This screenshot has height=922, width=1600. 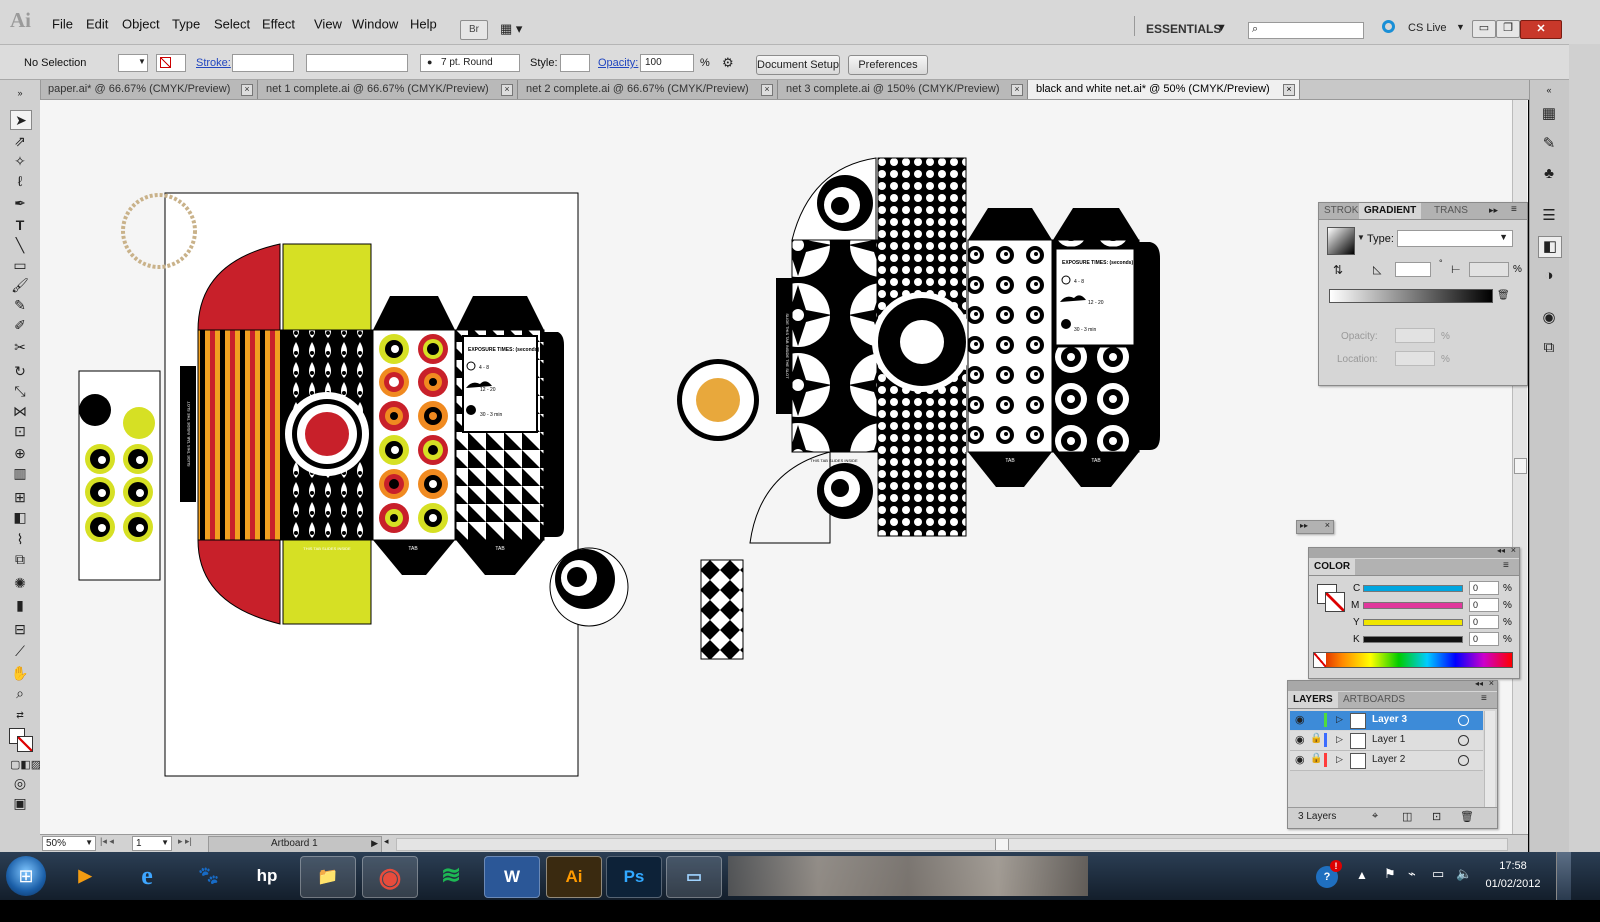 What do you see at coordinates (1549, 276) in the screenshot?
I see `transparency-icon: ◑` at bounding box center [1549, 276].